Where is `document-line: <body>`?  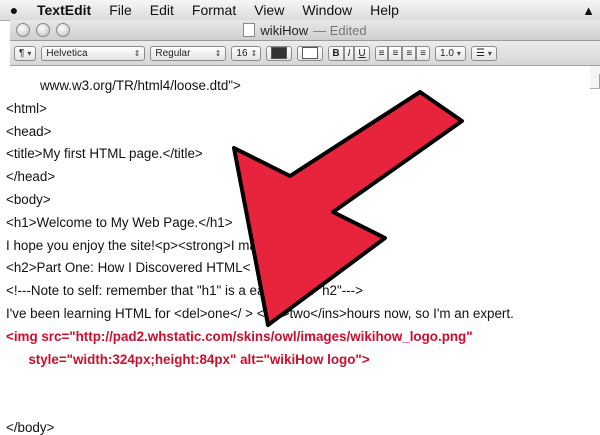 document-line: <body> is located at coordinates (28, 199).